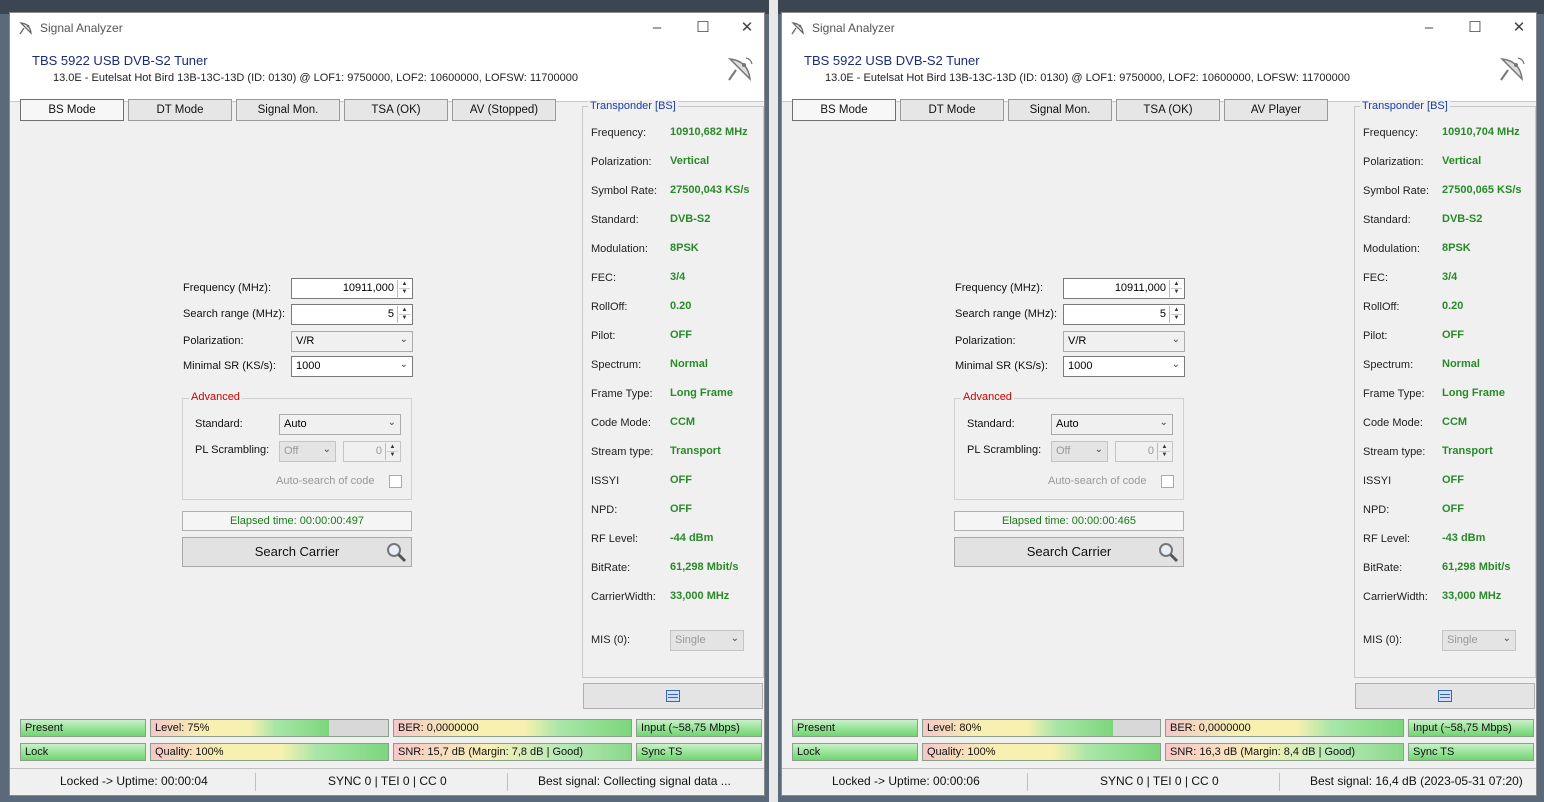 The height and width of the screenshot is (802, 1544). I want to click on lock-indicator: Lock, so click(855, 752).